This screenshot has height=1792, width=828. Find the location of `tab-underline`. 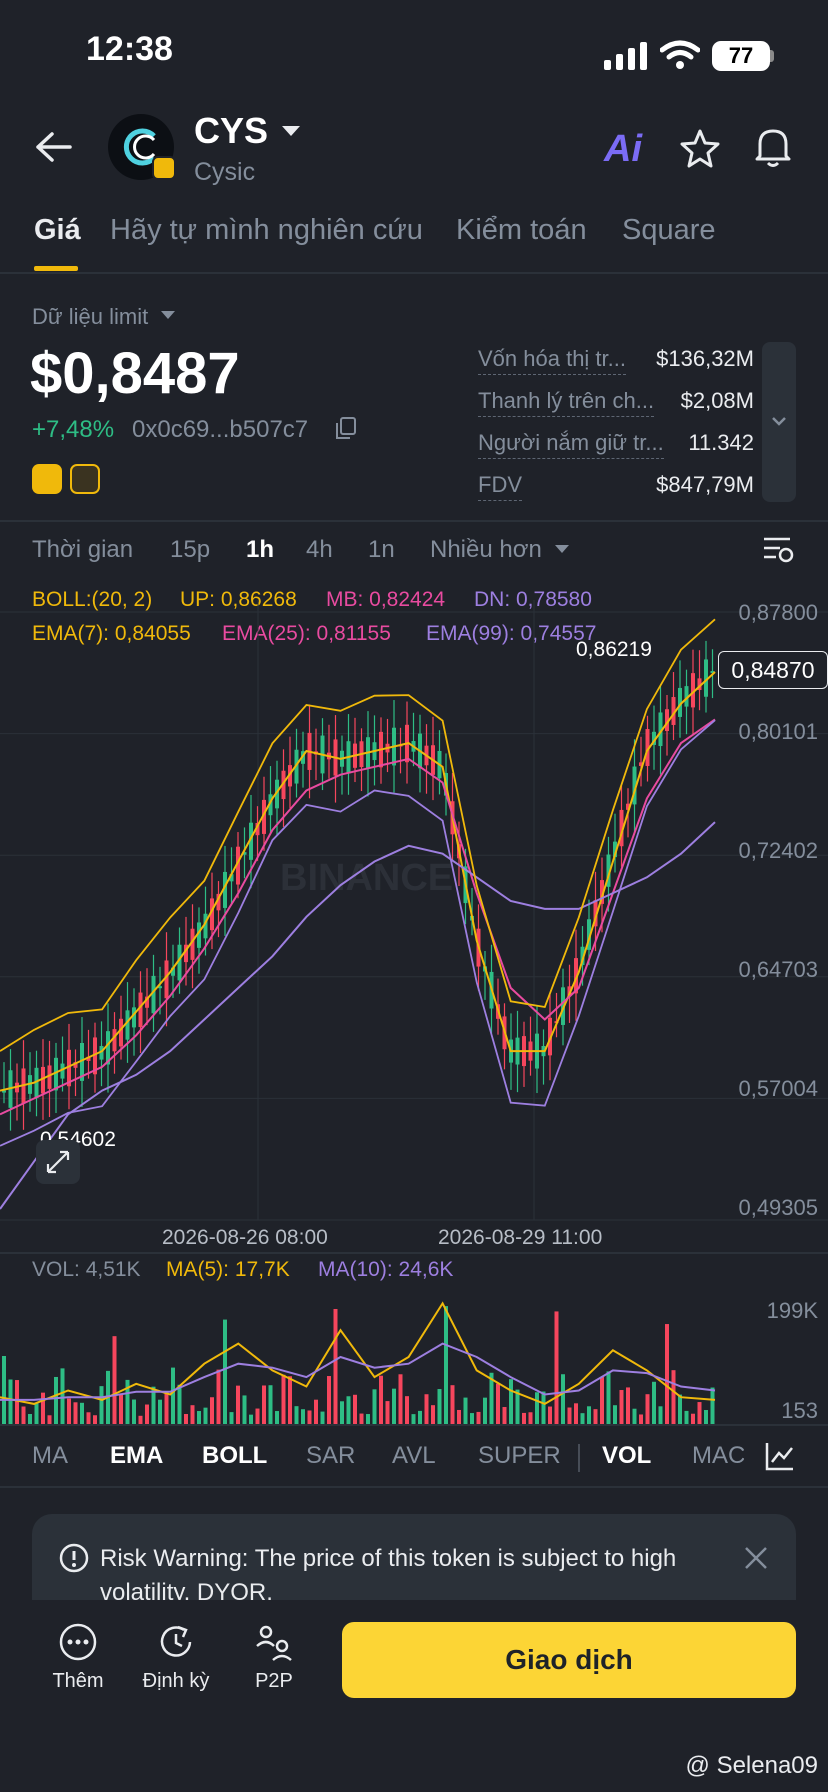

tab-underline is located at coordinates (56, 268).